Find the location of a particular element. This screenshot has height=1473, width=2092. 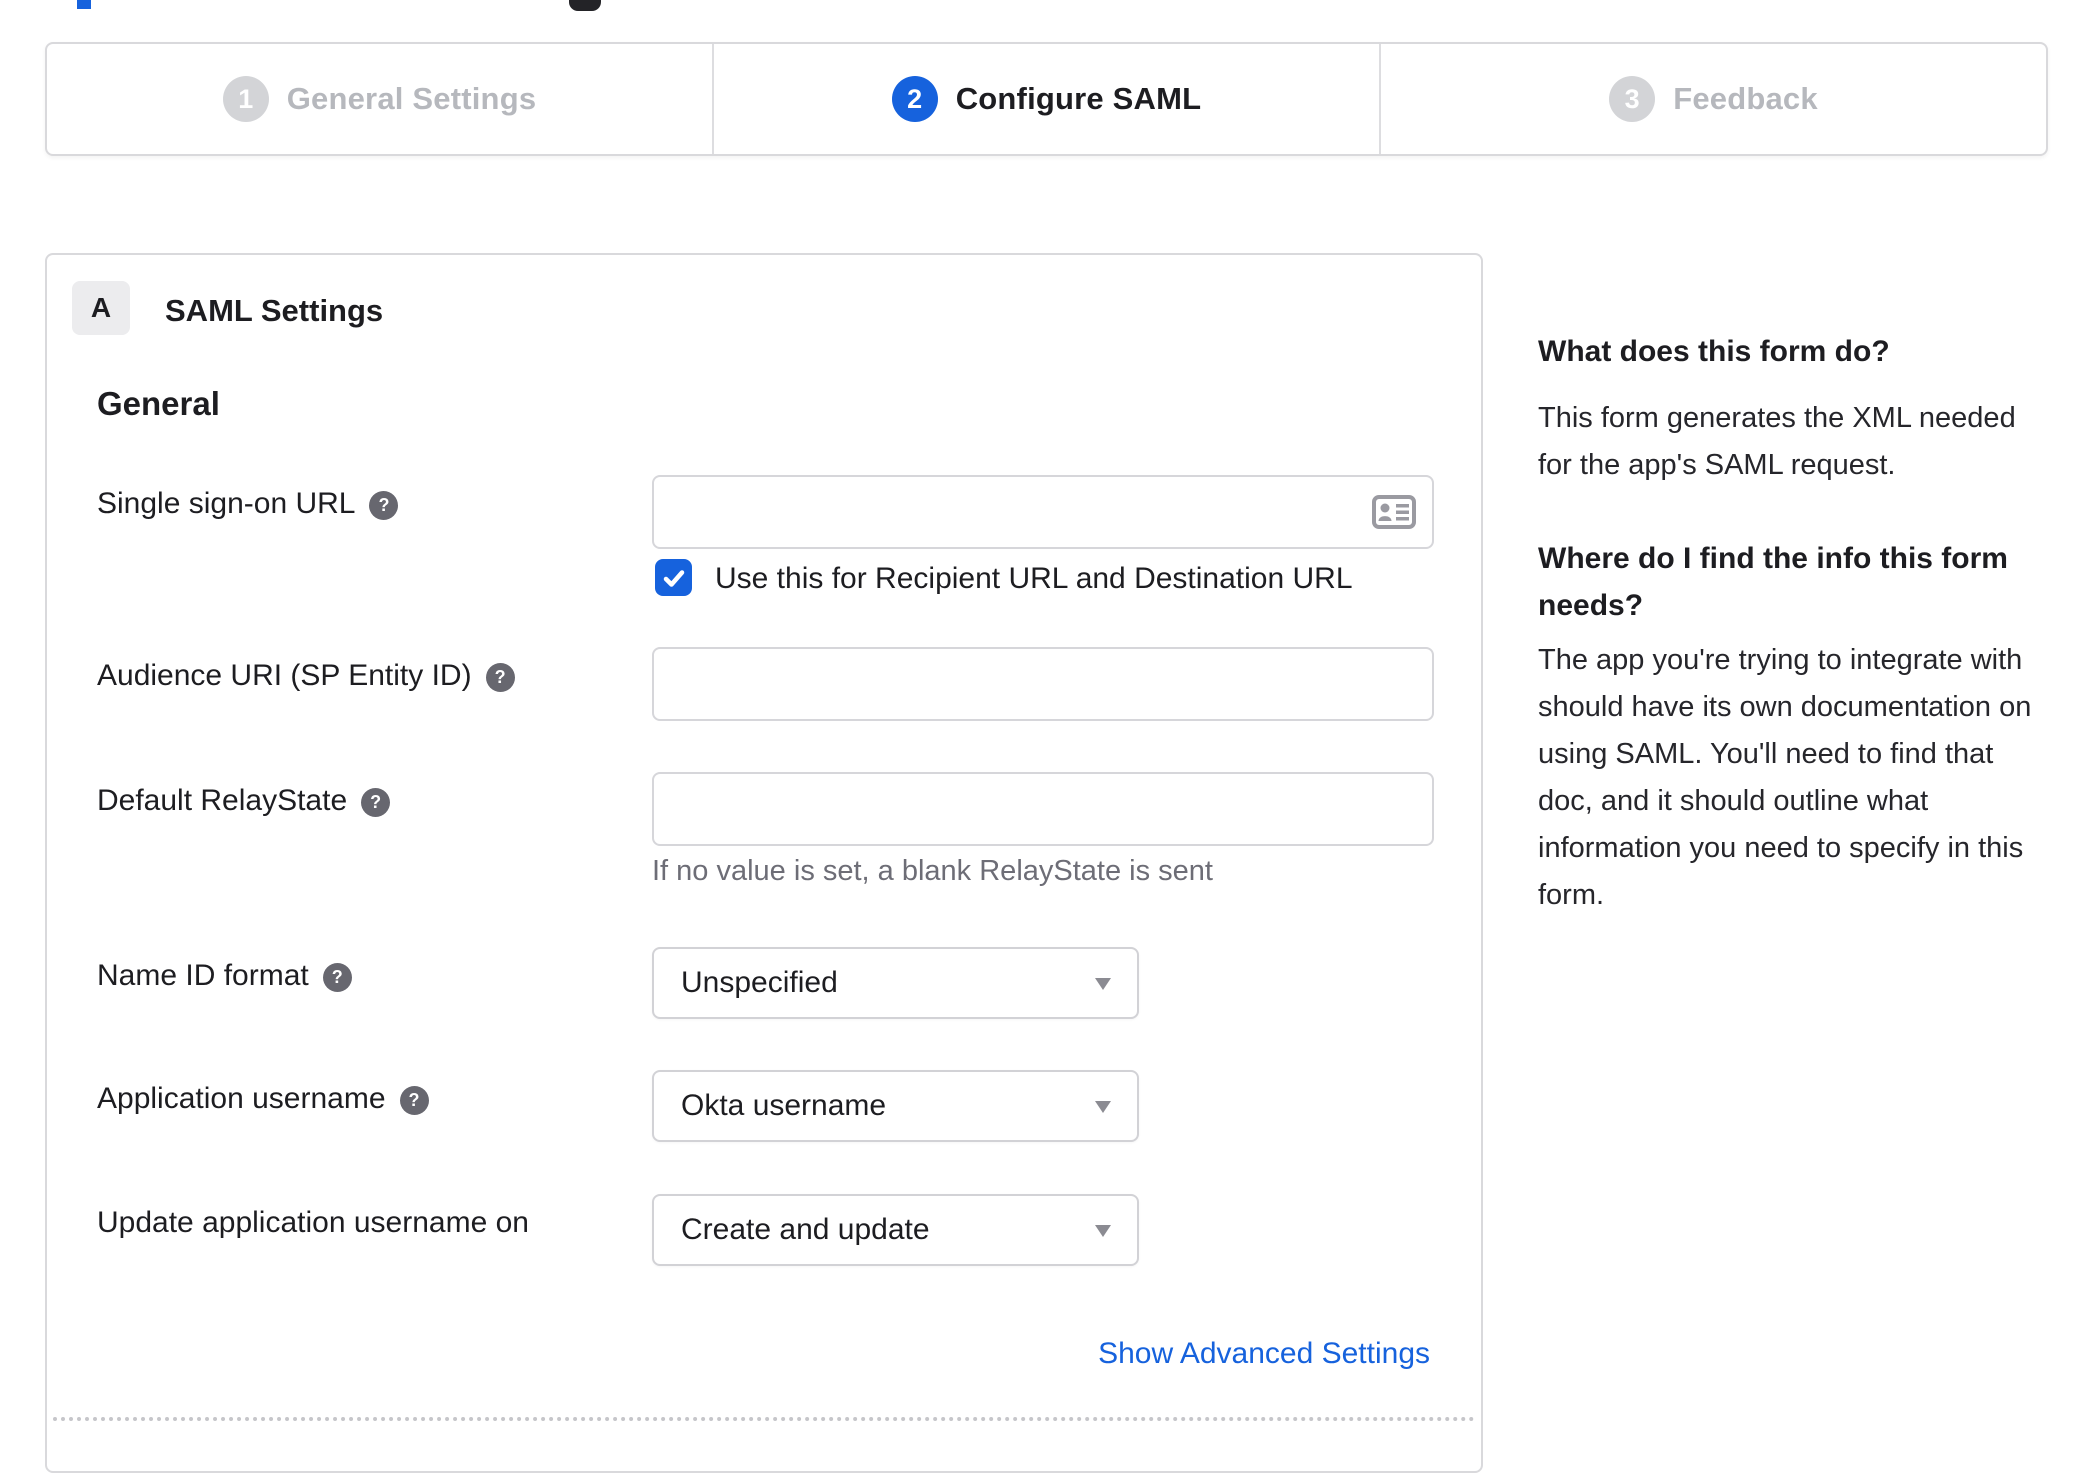

panel-title: SAML Settings is located at coordinates (274, 310).